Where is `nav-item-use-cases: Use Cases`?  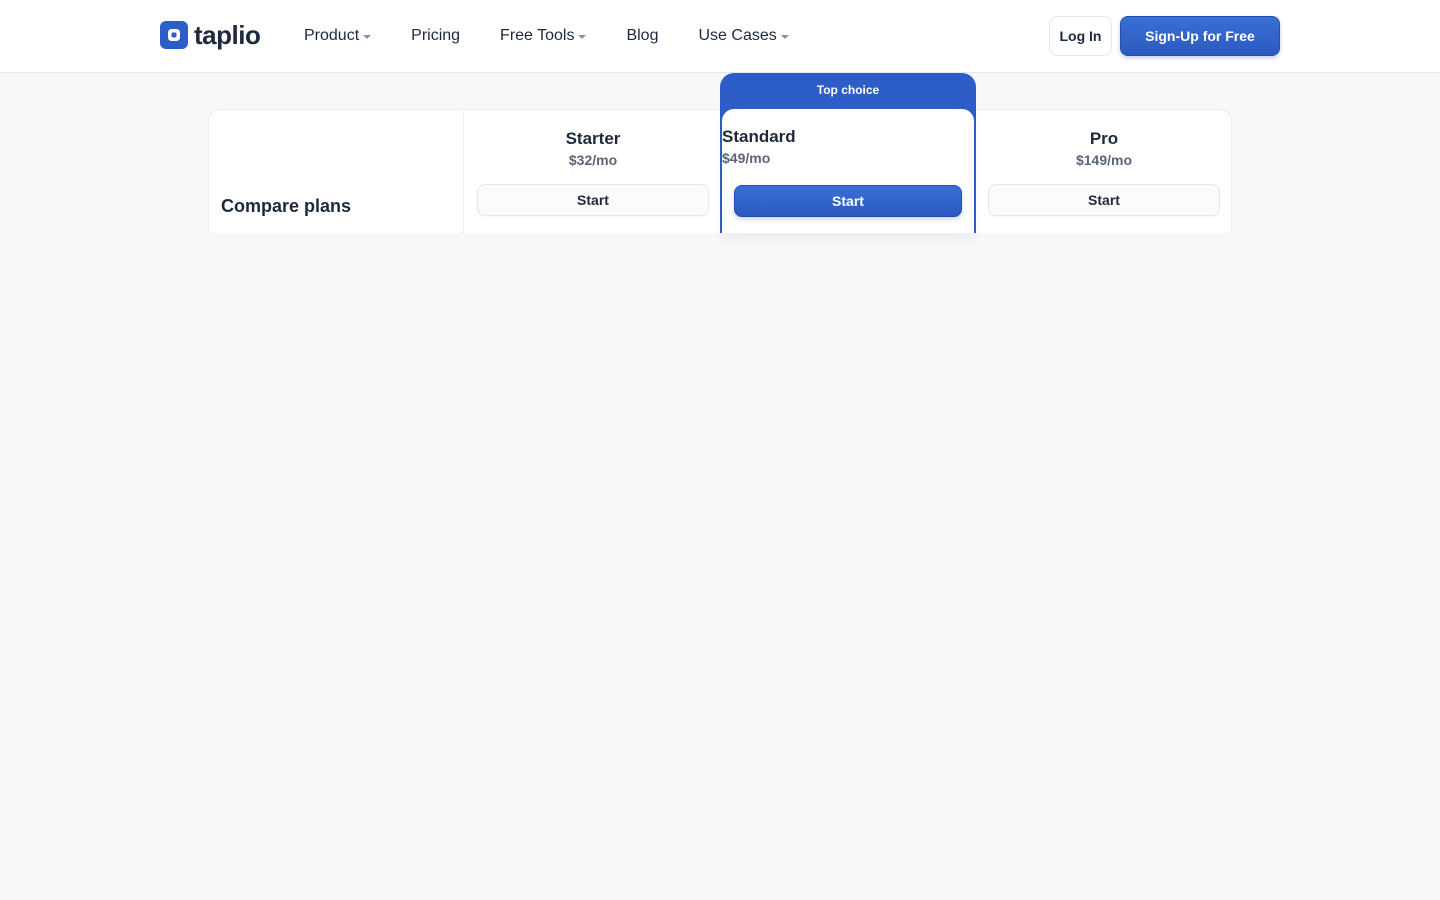 nav-item-use-cases: Use Cases is located at coordinates (743, 36).